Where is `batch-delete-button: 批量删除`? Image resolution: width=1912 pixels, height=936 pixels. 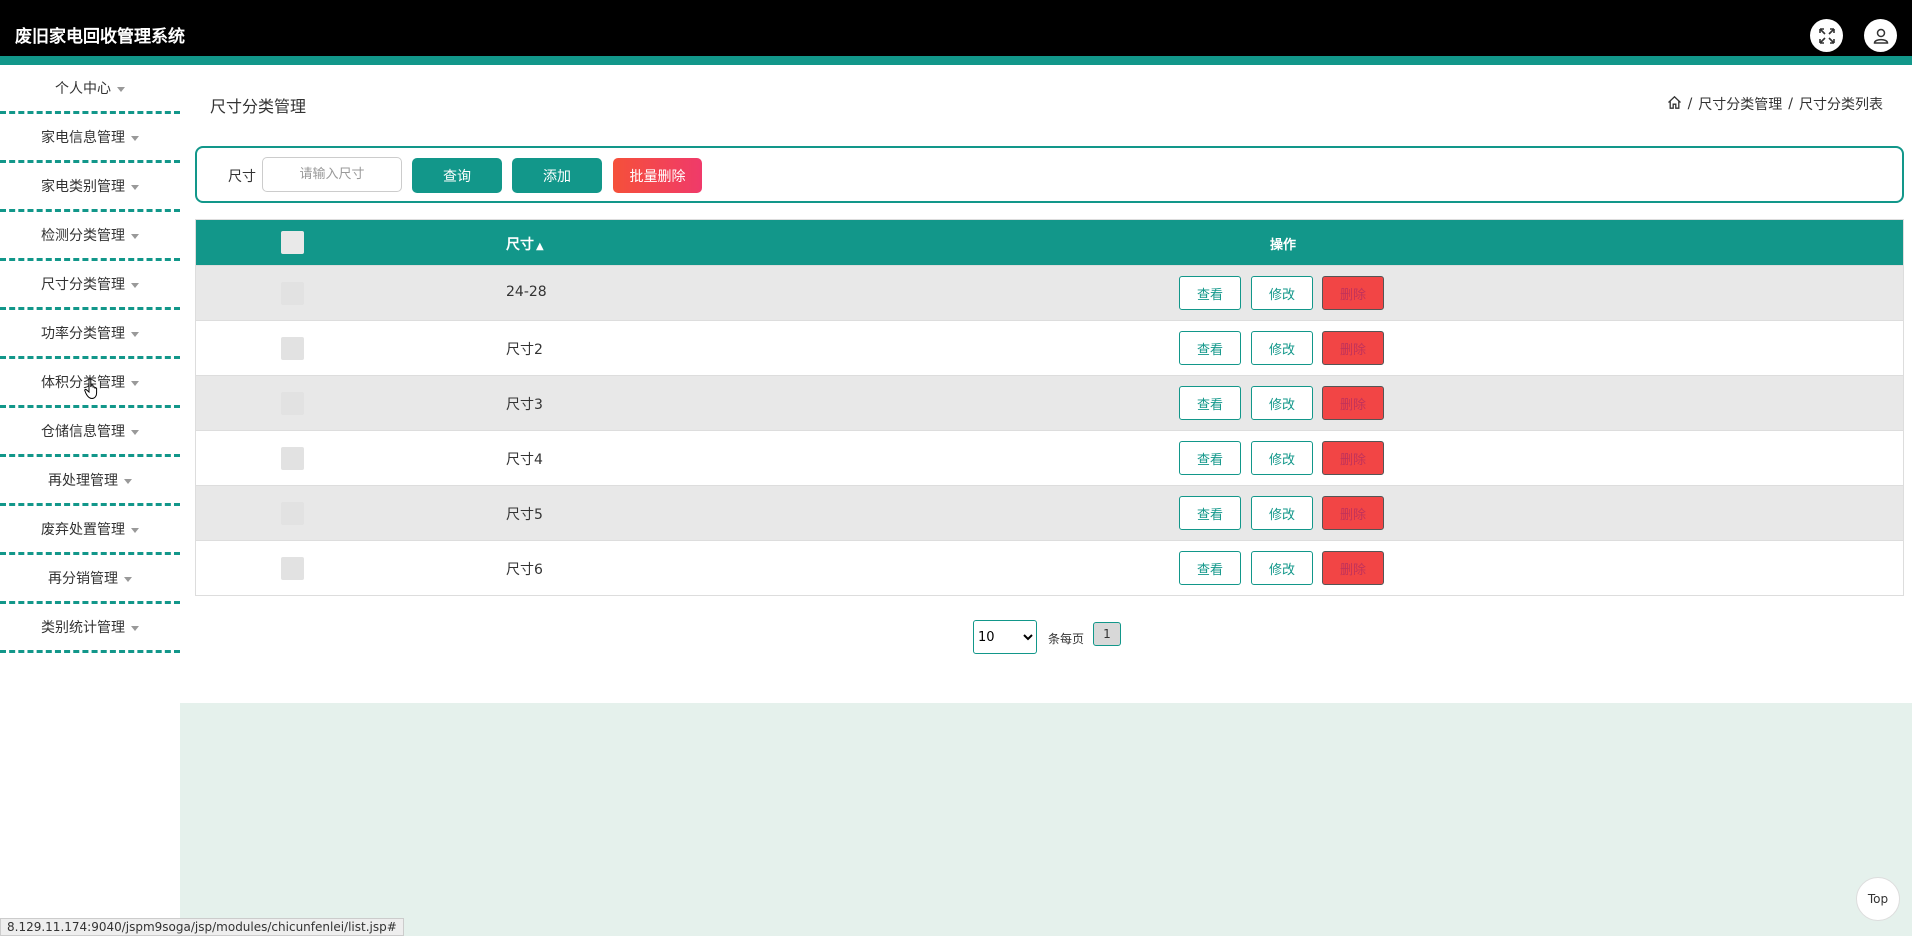 batch-delete-button: 批量删除 is located at coordinates (657, 175).